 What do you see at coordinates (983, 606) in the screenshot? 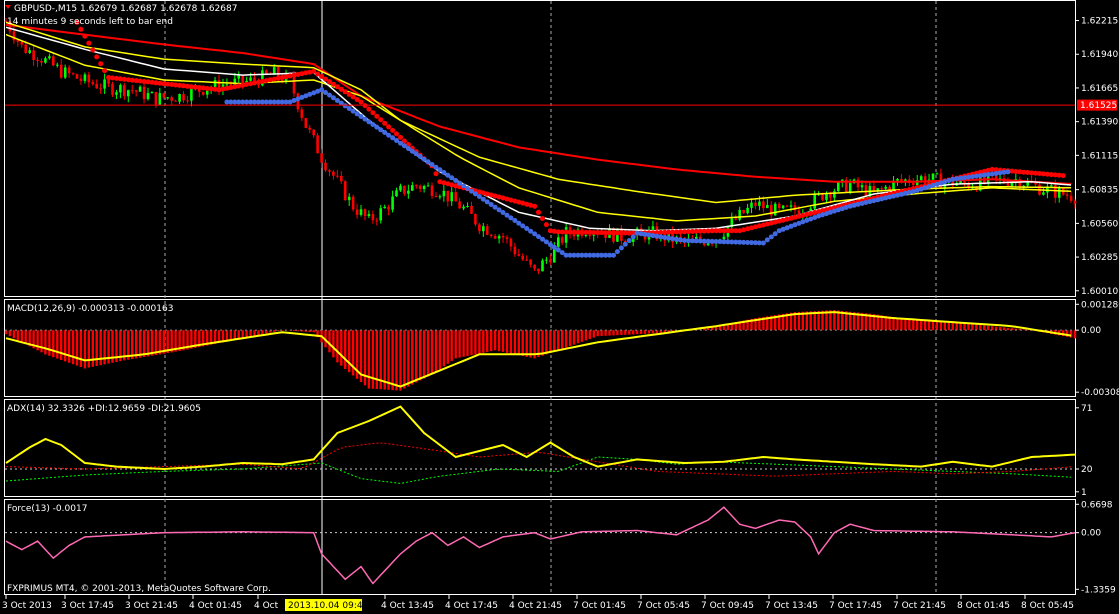
I see `time-tick-label: 8 Oct 01:45` at bounding box center [983, 606].